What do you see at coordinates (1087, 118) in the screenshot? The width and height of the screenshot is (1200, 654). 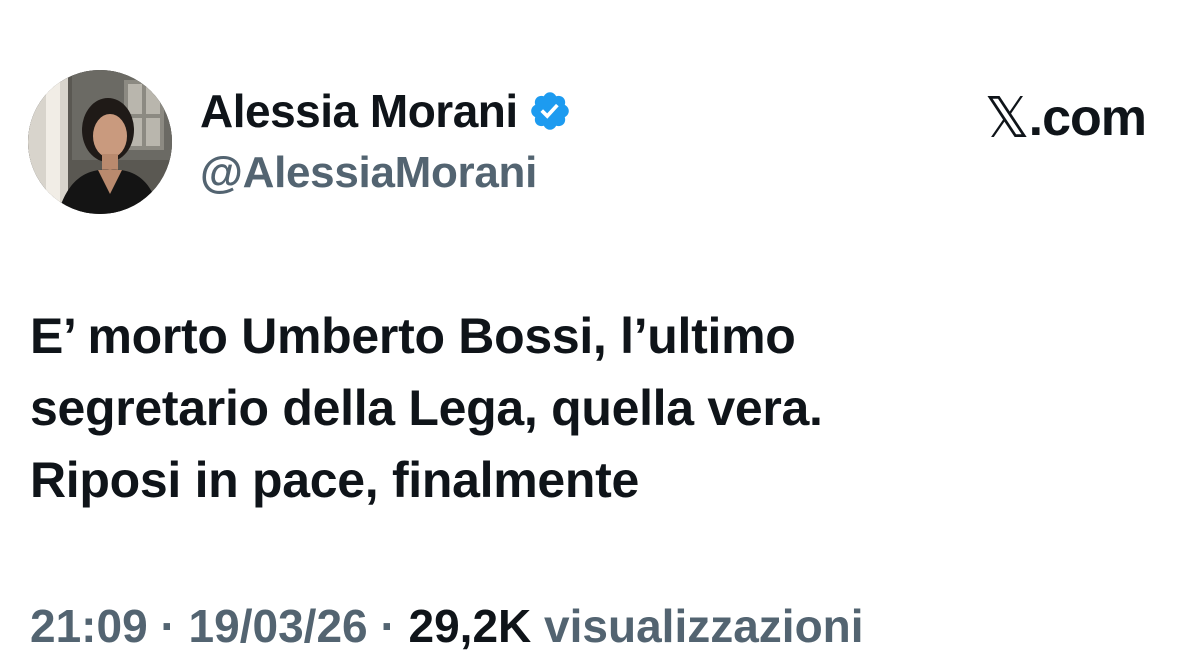 I see `brand-domain: .com` at bounding box center [1087, 118].